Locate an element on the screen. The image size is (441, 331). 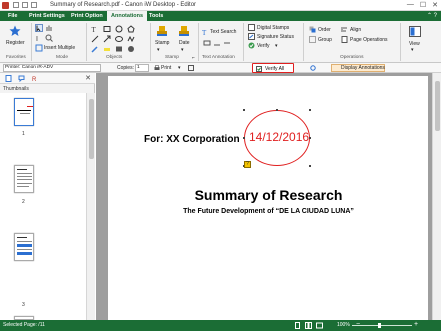
order-button: Order is located at coordinates (324, 30).